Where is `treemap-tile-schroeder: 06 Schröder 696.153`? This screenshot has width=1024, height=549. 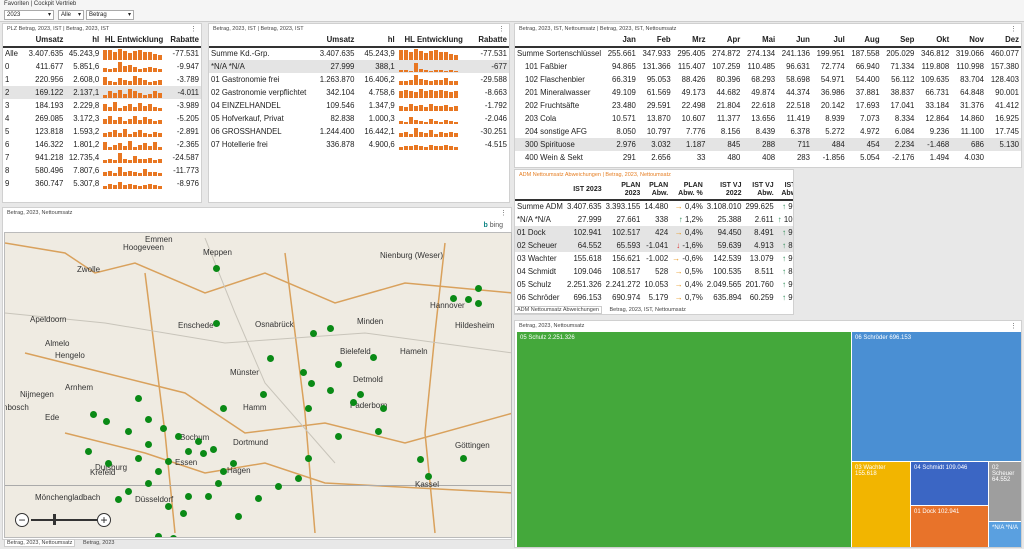
treemap-tile-schroeder: 06 Schröder 696.153 is located at coordinates (936, 396).